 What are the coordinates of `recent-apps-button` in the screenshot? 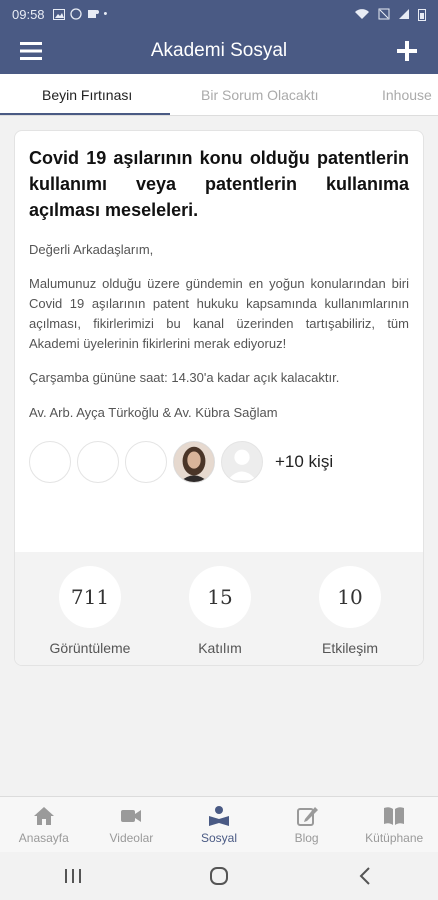 It's located at (73, 876).